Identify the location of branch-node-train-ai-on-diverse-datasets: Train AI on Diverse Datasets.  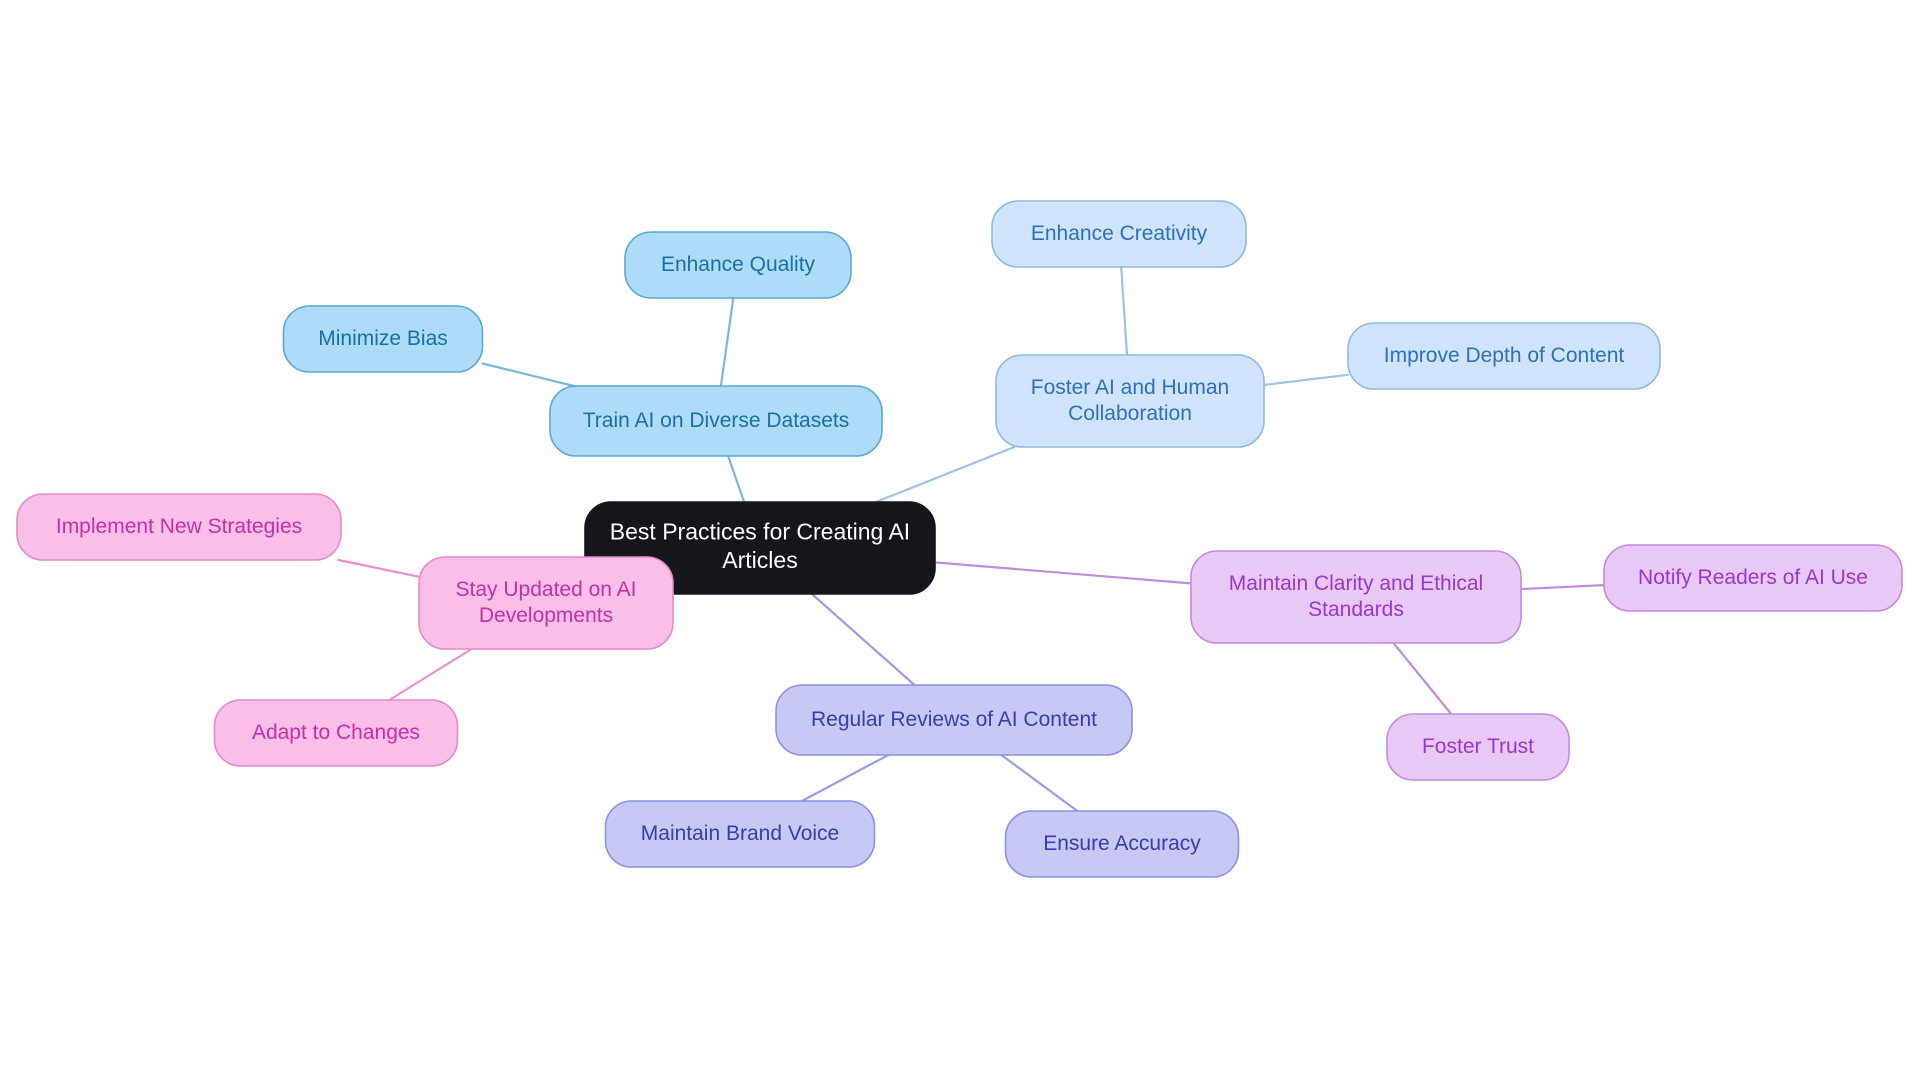
(716, 421).